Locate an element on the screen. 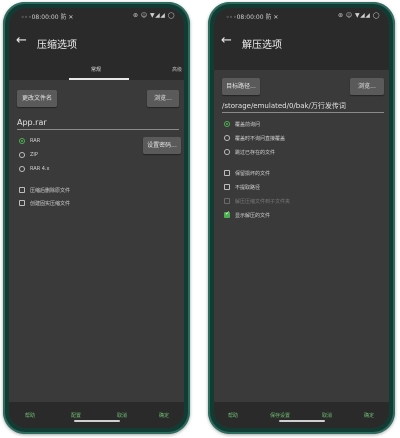 The image size is (400, 438). radio-ask-before-overwrite is located at coordinates (227, 124).